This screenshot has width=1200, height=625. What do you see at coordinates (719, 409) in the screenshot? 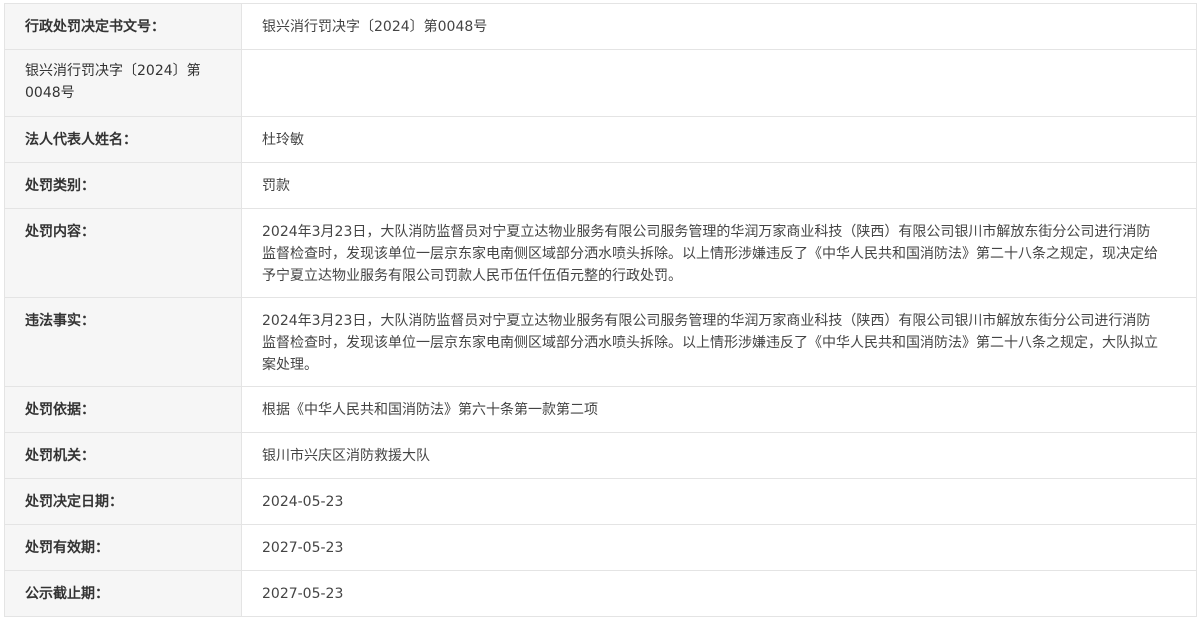
I see `value-penalty-basis: 根据《中华人民共和国消防法》第六十条第一款第二项` at bounding box center [719, 409].